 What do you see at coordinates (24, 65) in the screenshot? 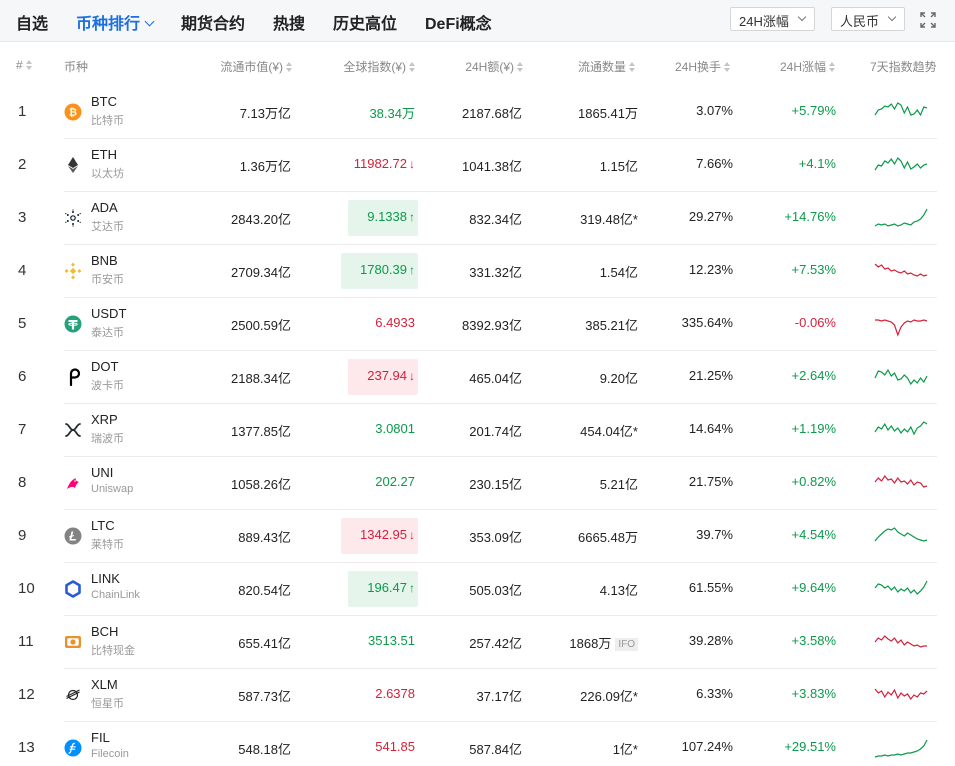
I see `col-rank-header: #` at bounding box center [24, 65].